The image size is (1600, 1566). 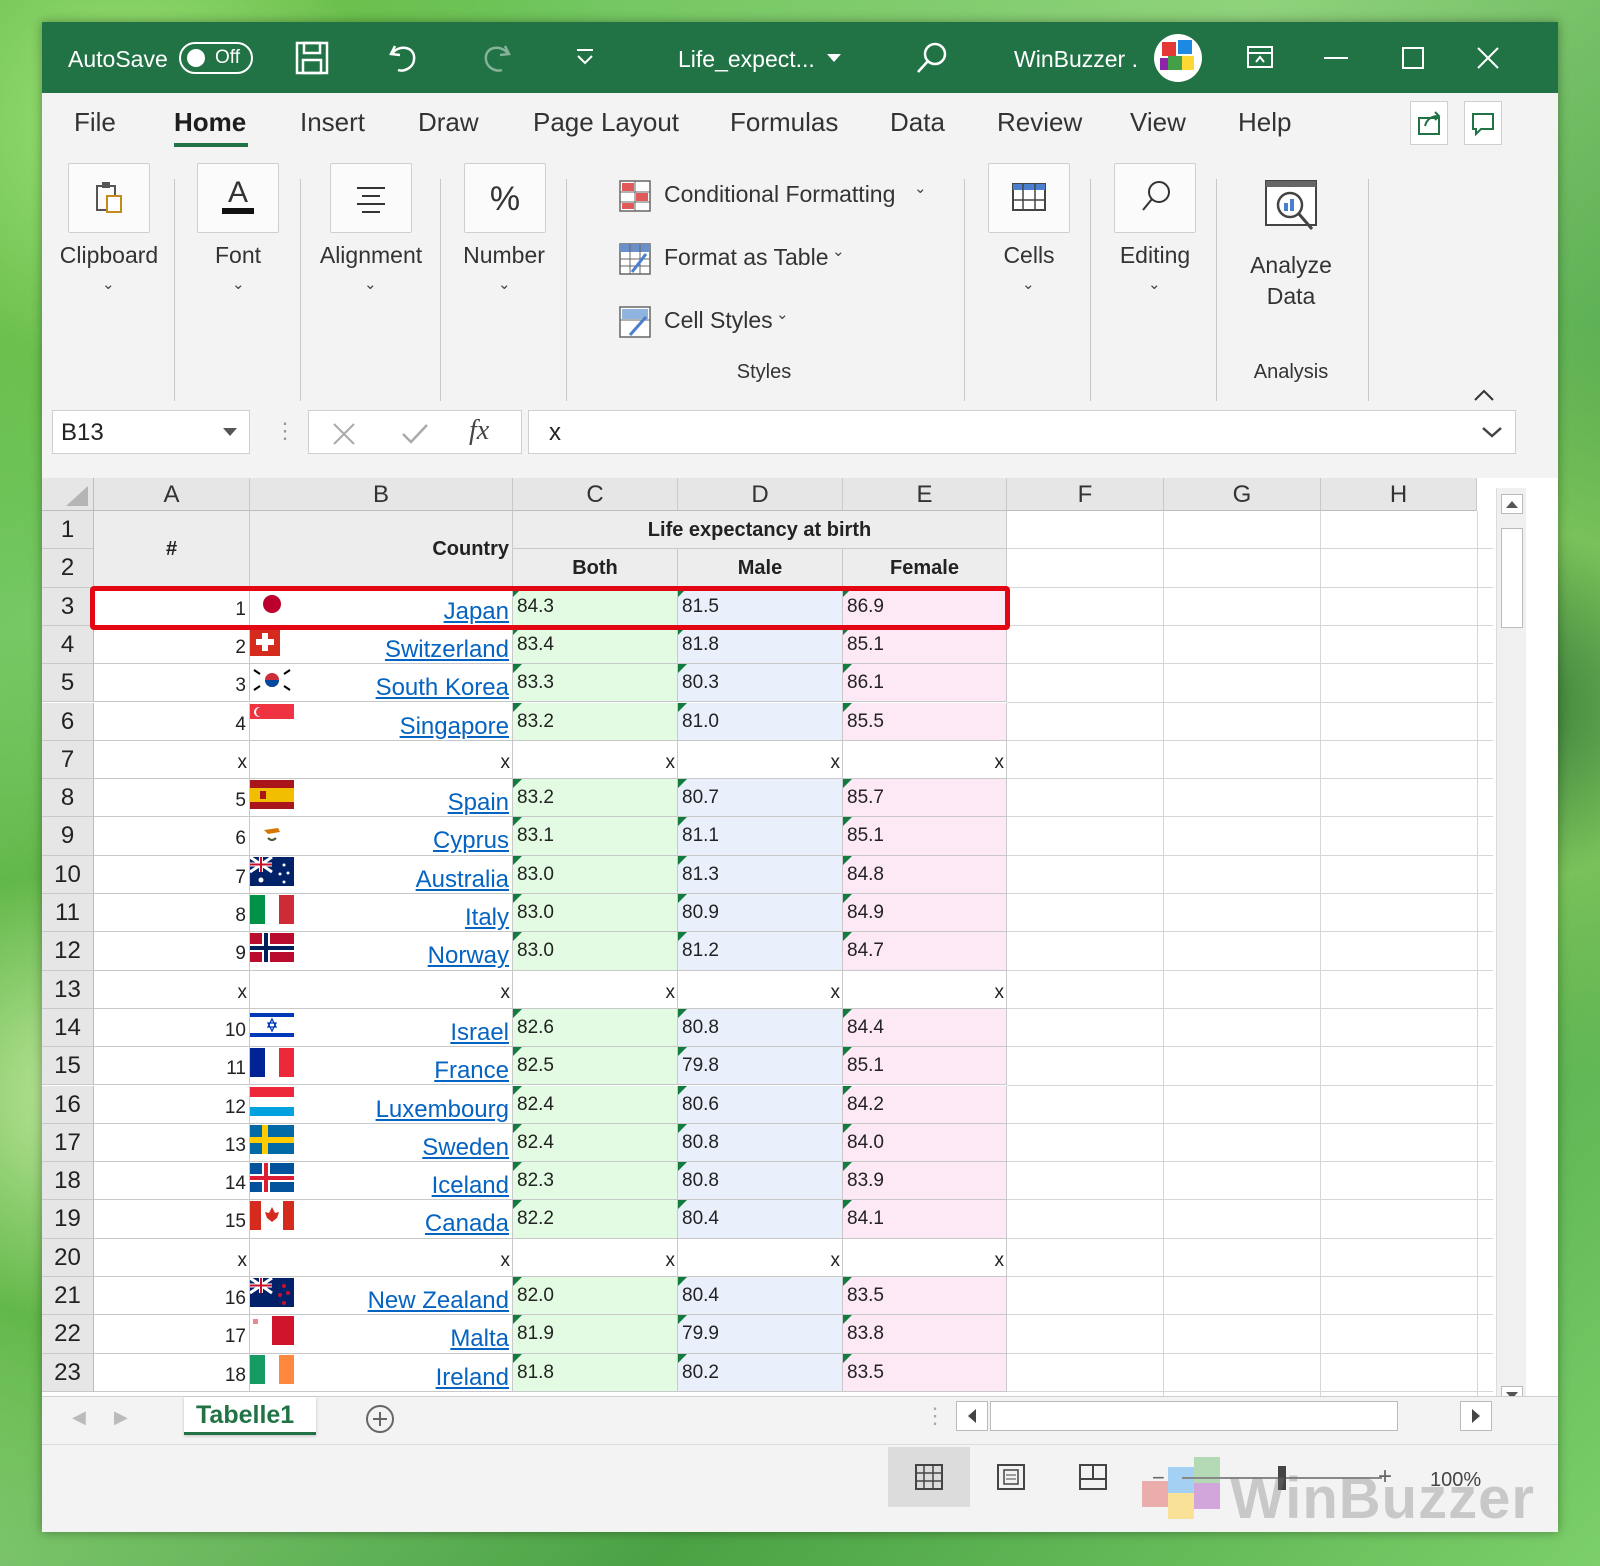 I want to click on rank-cell: 2, so click(x=172, y=645).